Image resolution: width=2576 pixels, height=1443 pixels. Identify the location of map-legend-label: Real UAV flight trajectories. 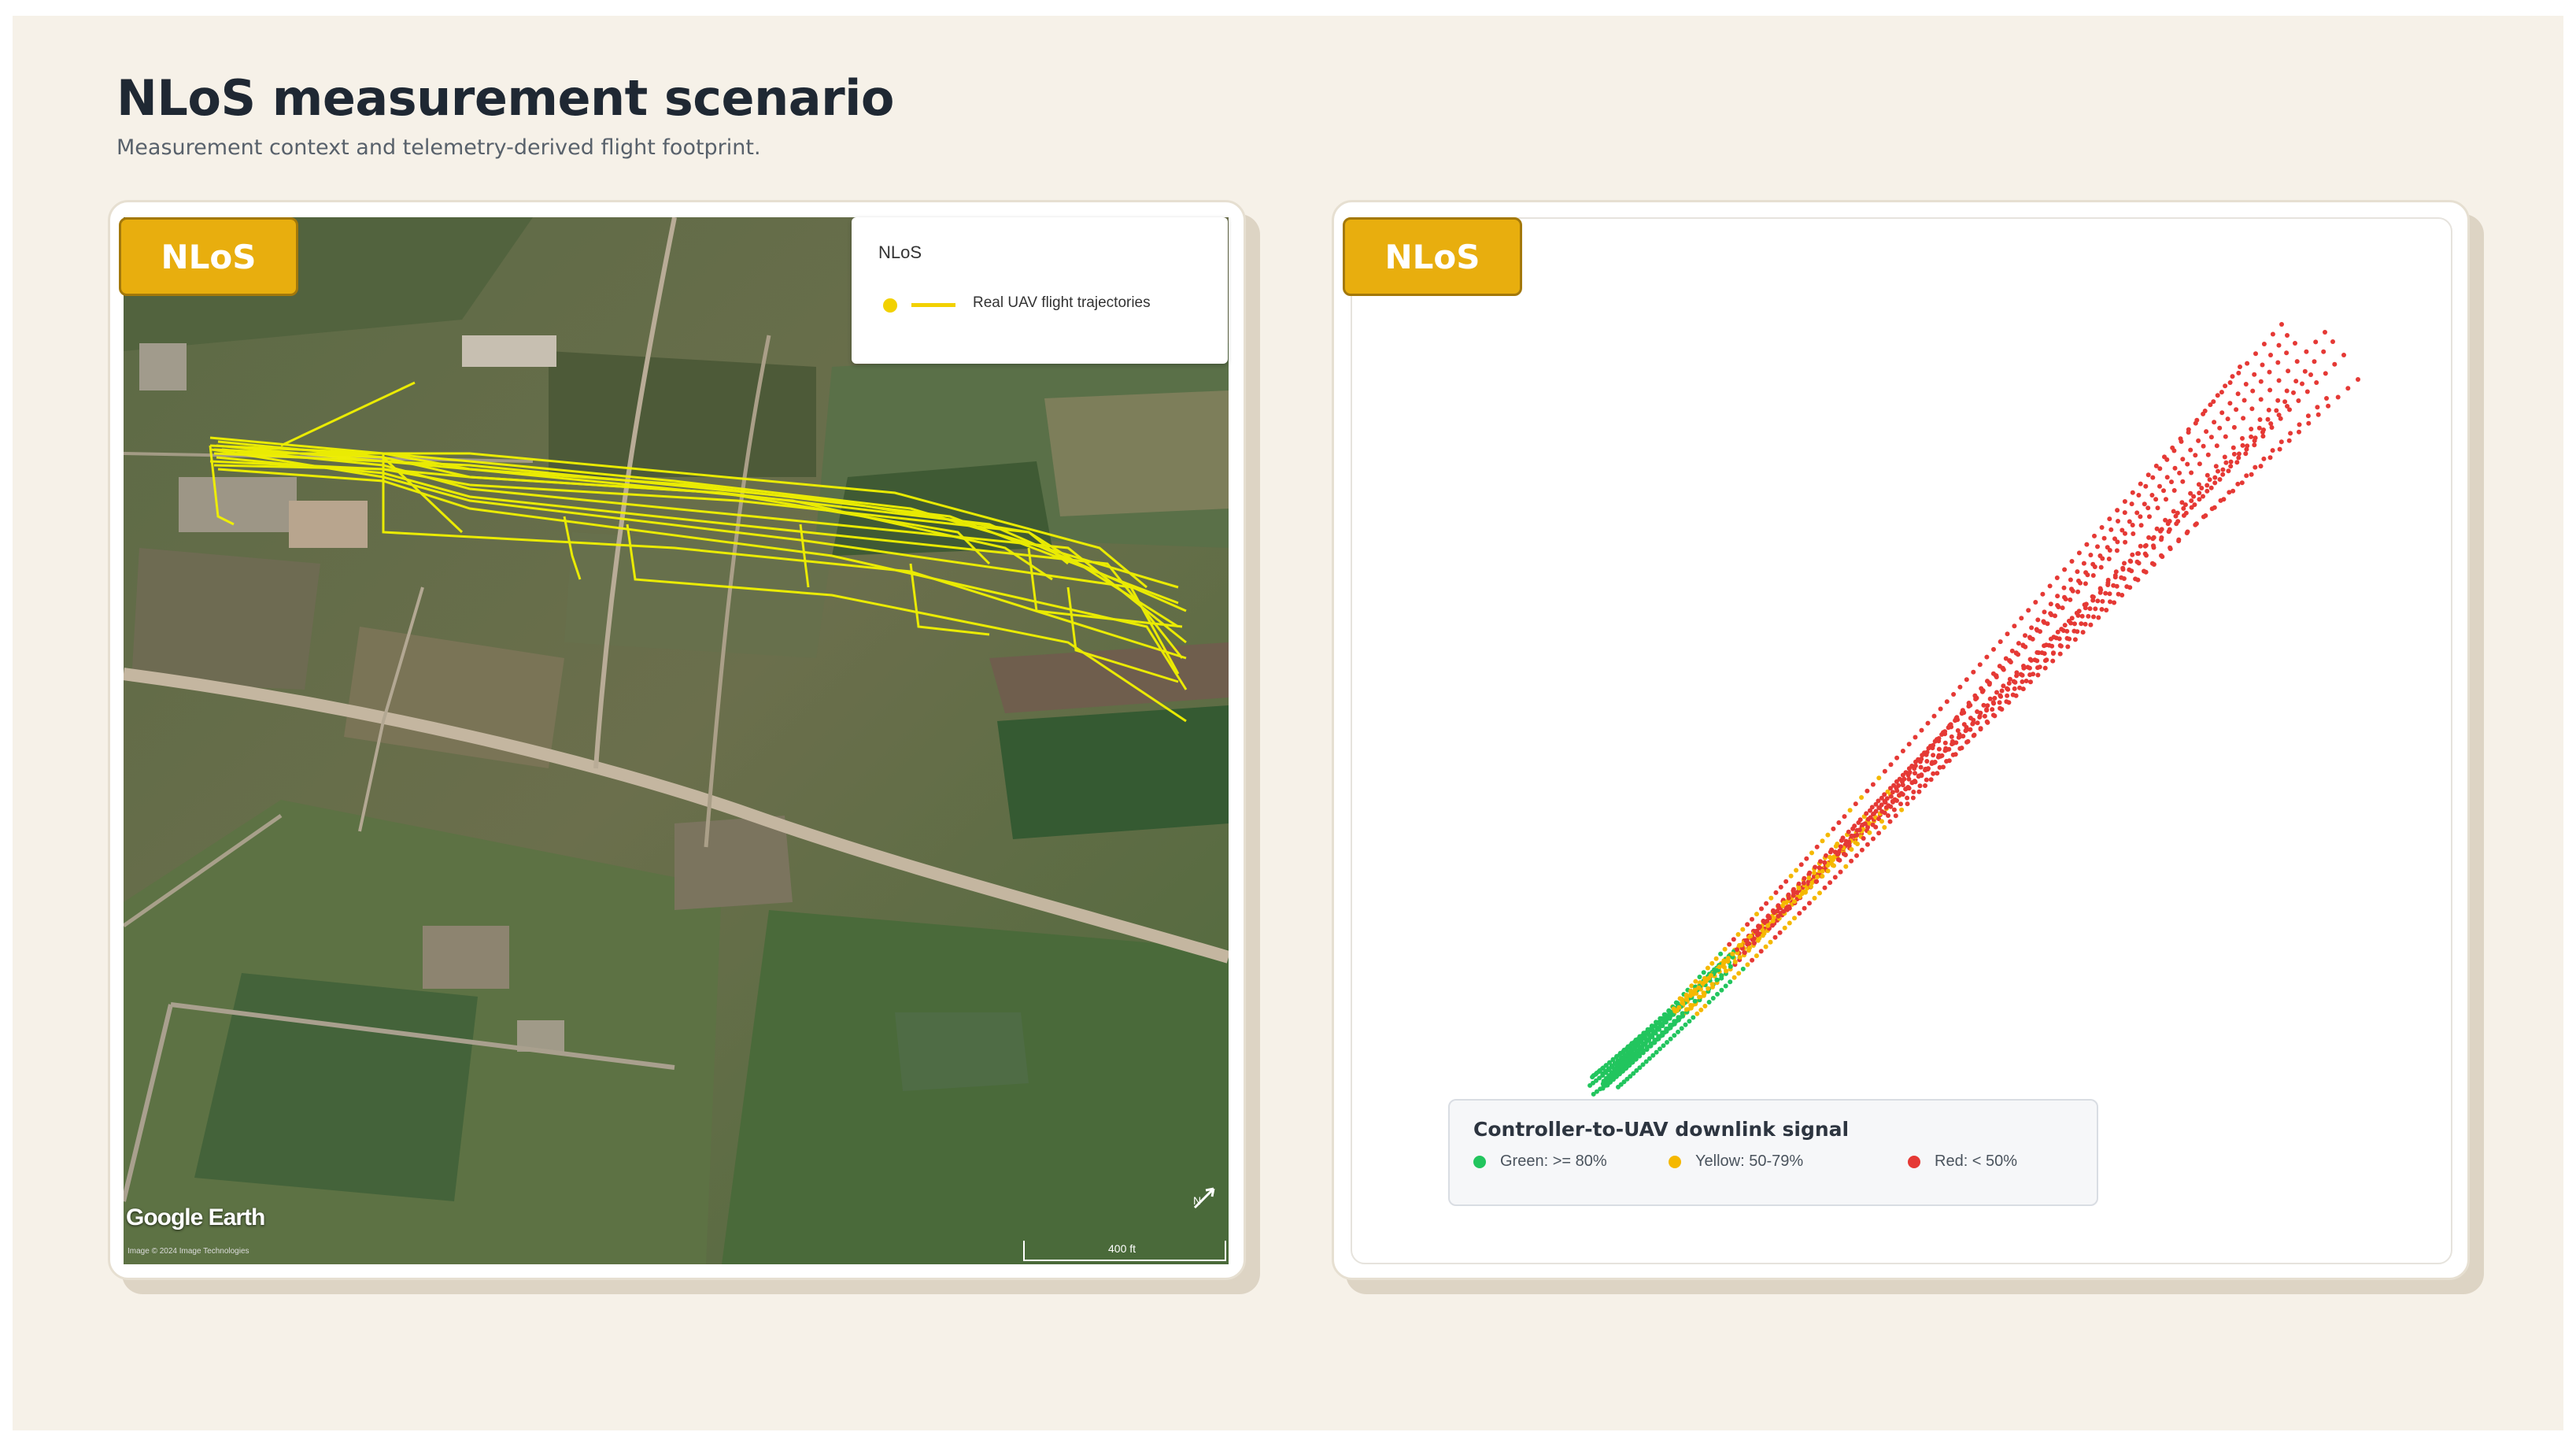
(1062, 302).